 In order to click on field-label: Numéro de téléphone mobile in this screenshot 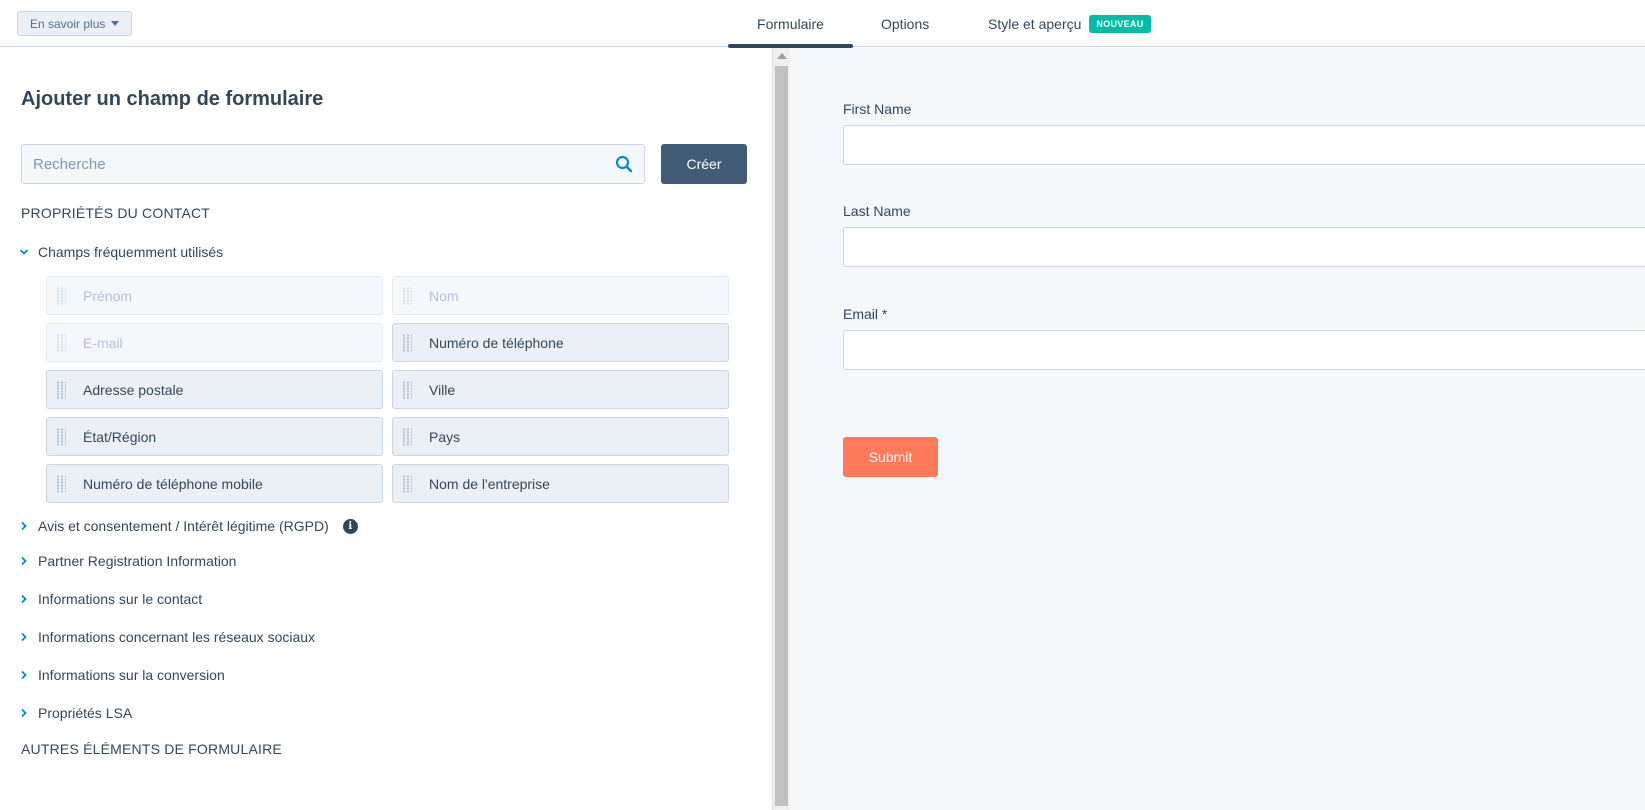, I will do `click(173, 483)`.